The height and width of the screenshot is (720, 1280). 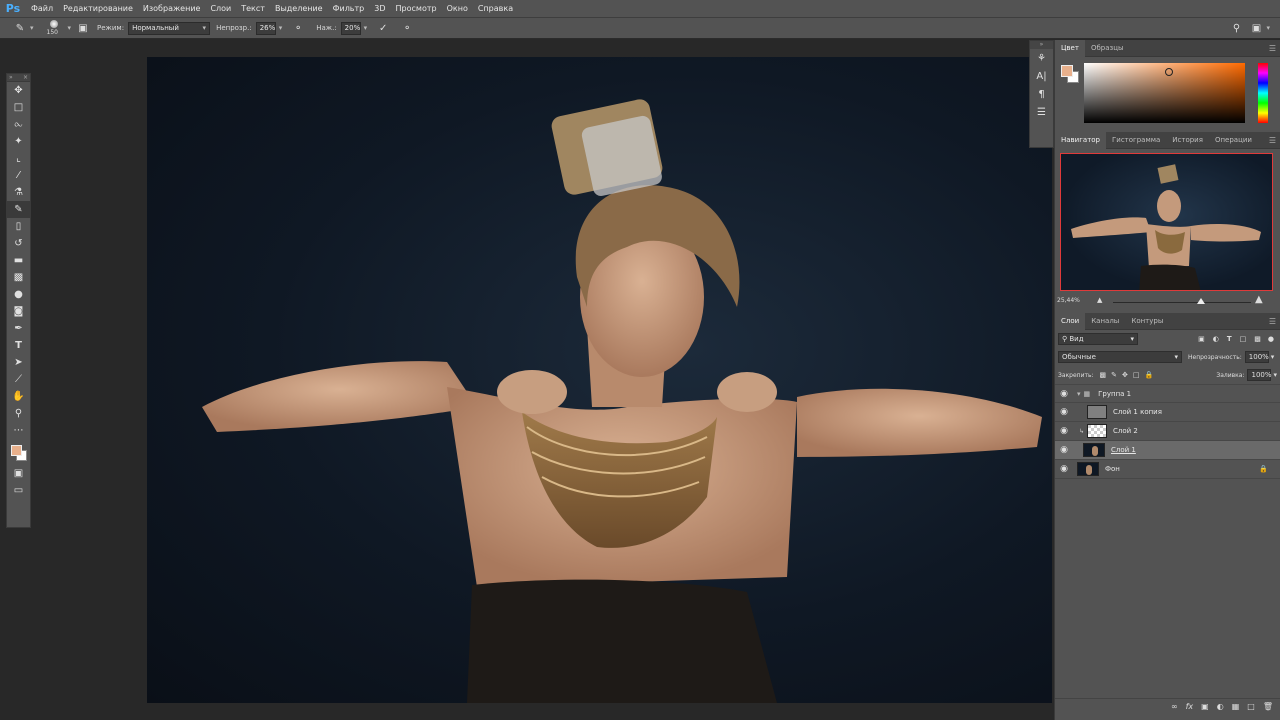 What do you see at coordinates (299, 8) in the screenshot?
I see `menu-select: Выделение` at bounding box center [299, 8].